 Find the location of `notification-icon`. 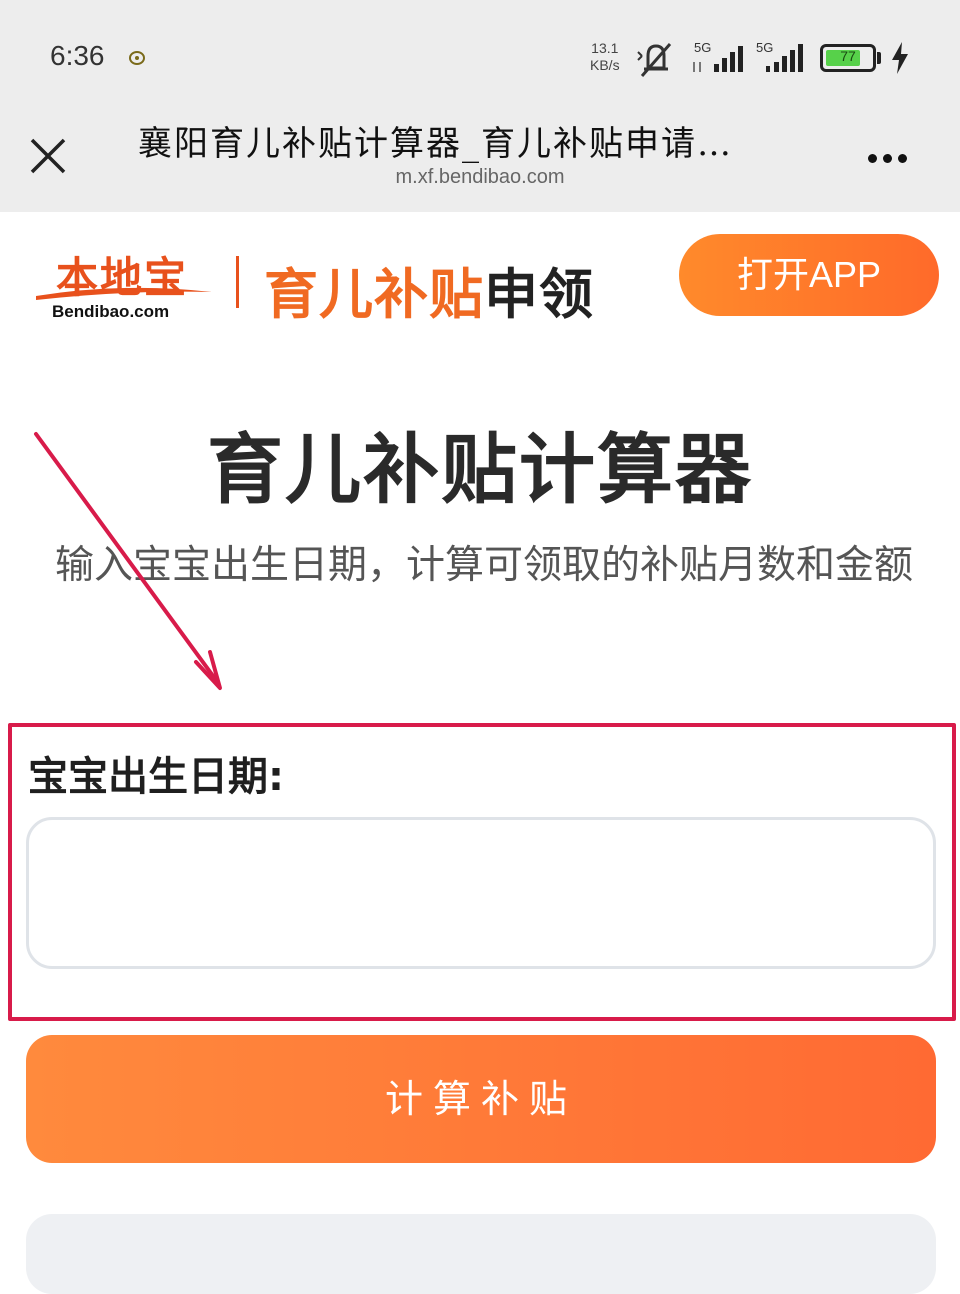

notification-icon is located at coordinates (137, 58).